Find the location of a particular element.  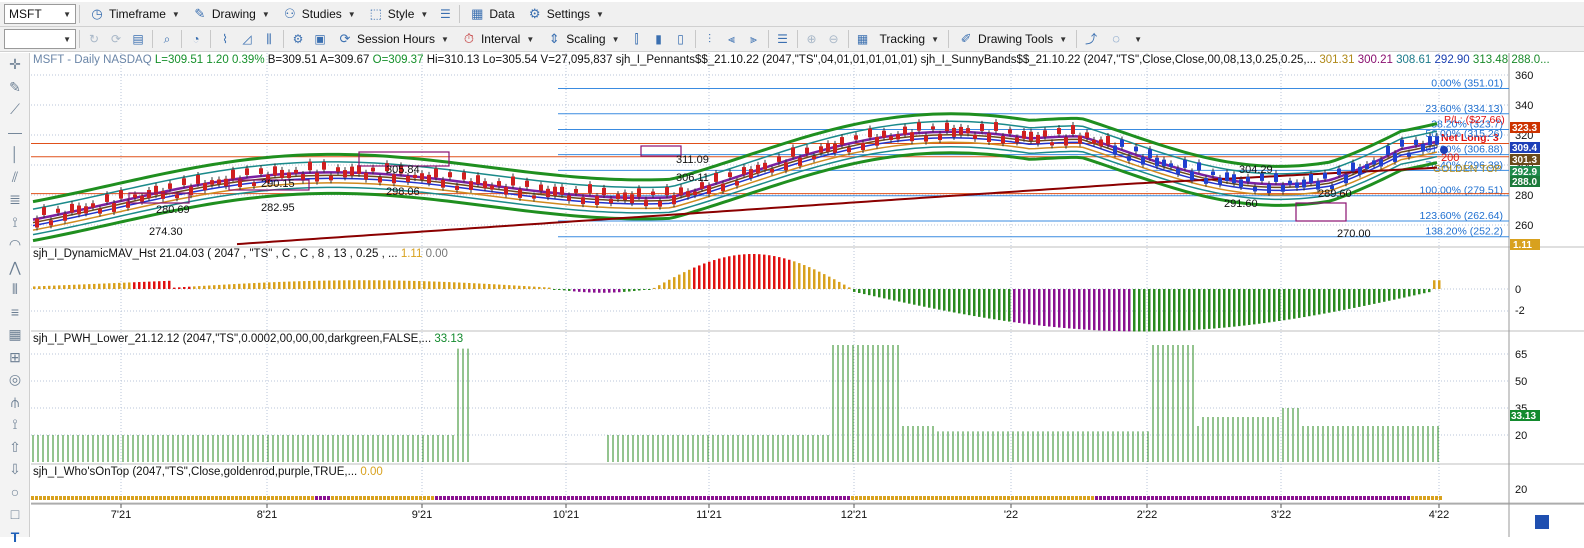

line-chart-icon: ⌇ is located at coordinates (225, 39).